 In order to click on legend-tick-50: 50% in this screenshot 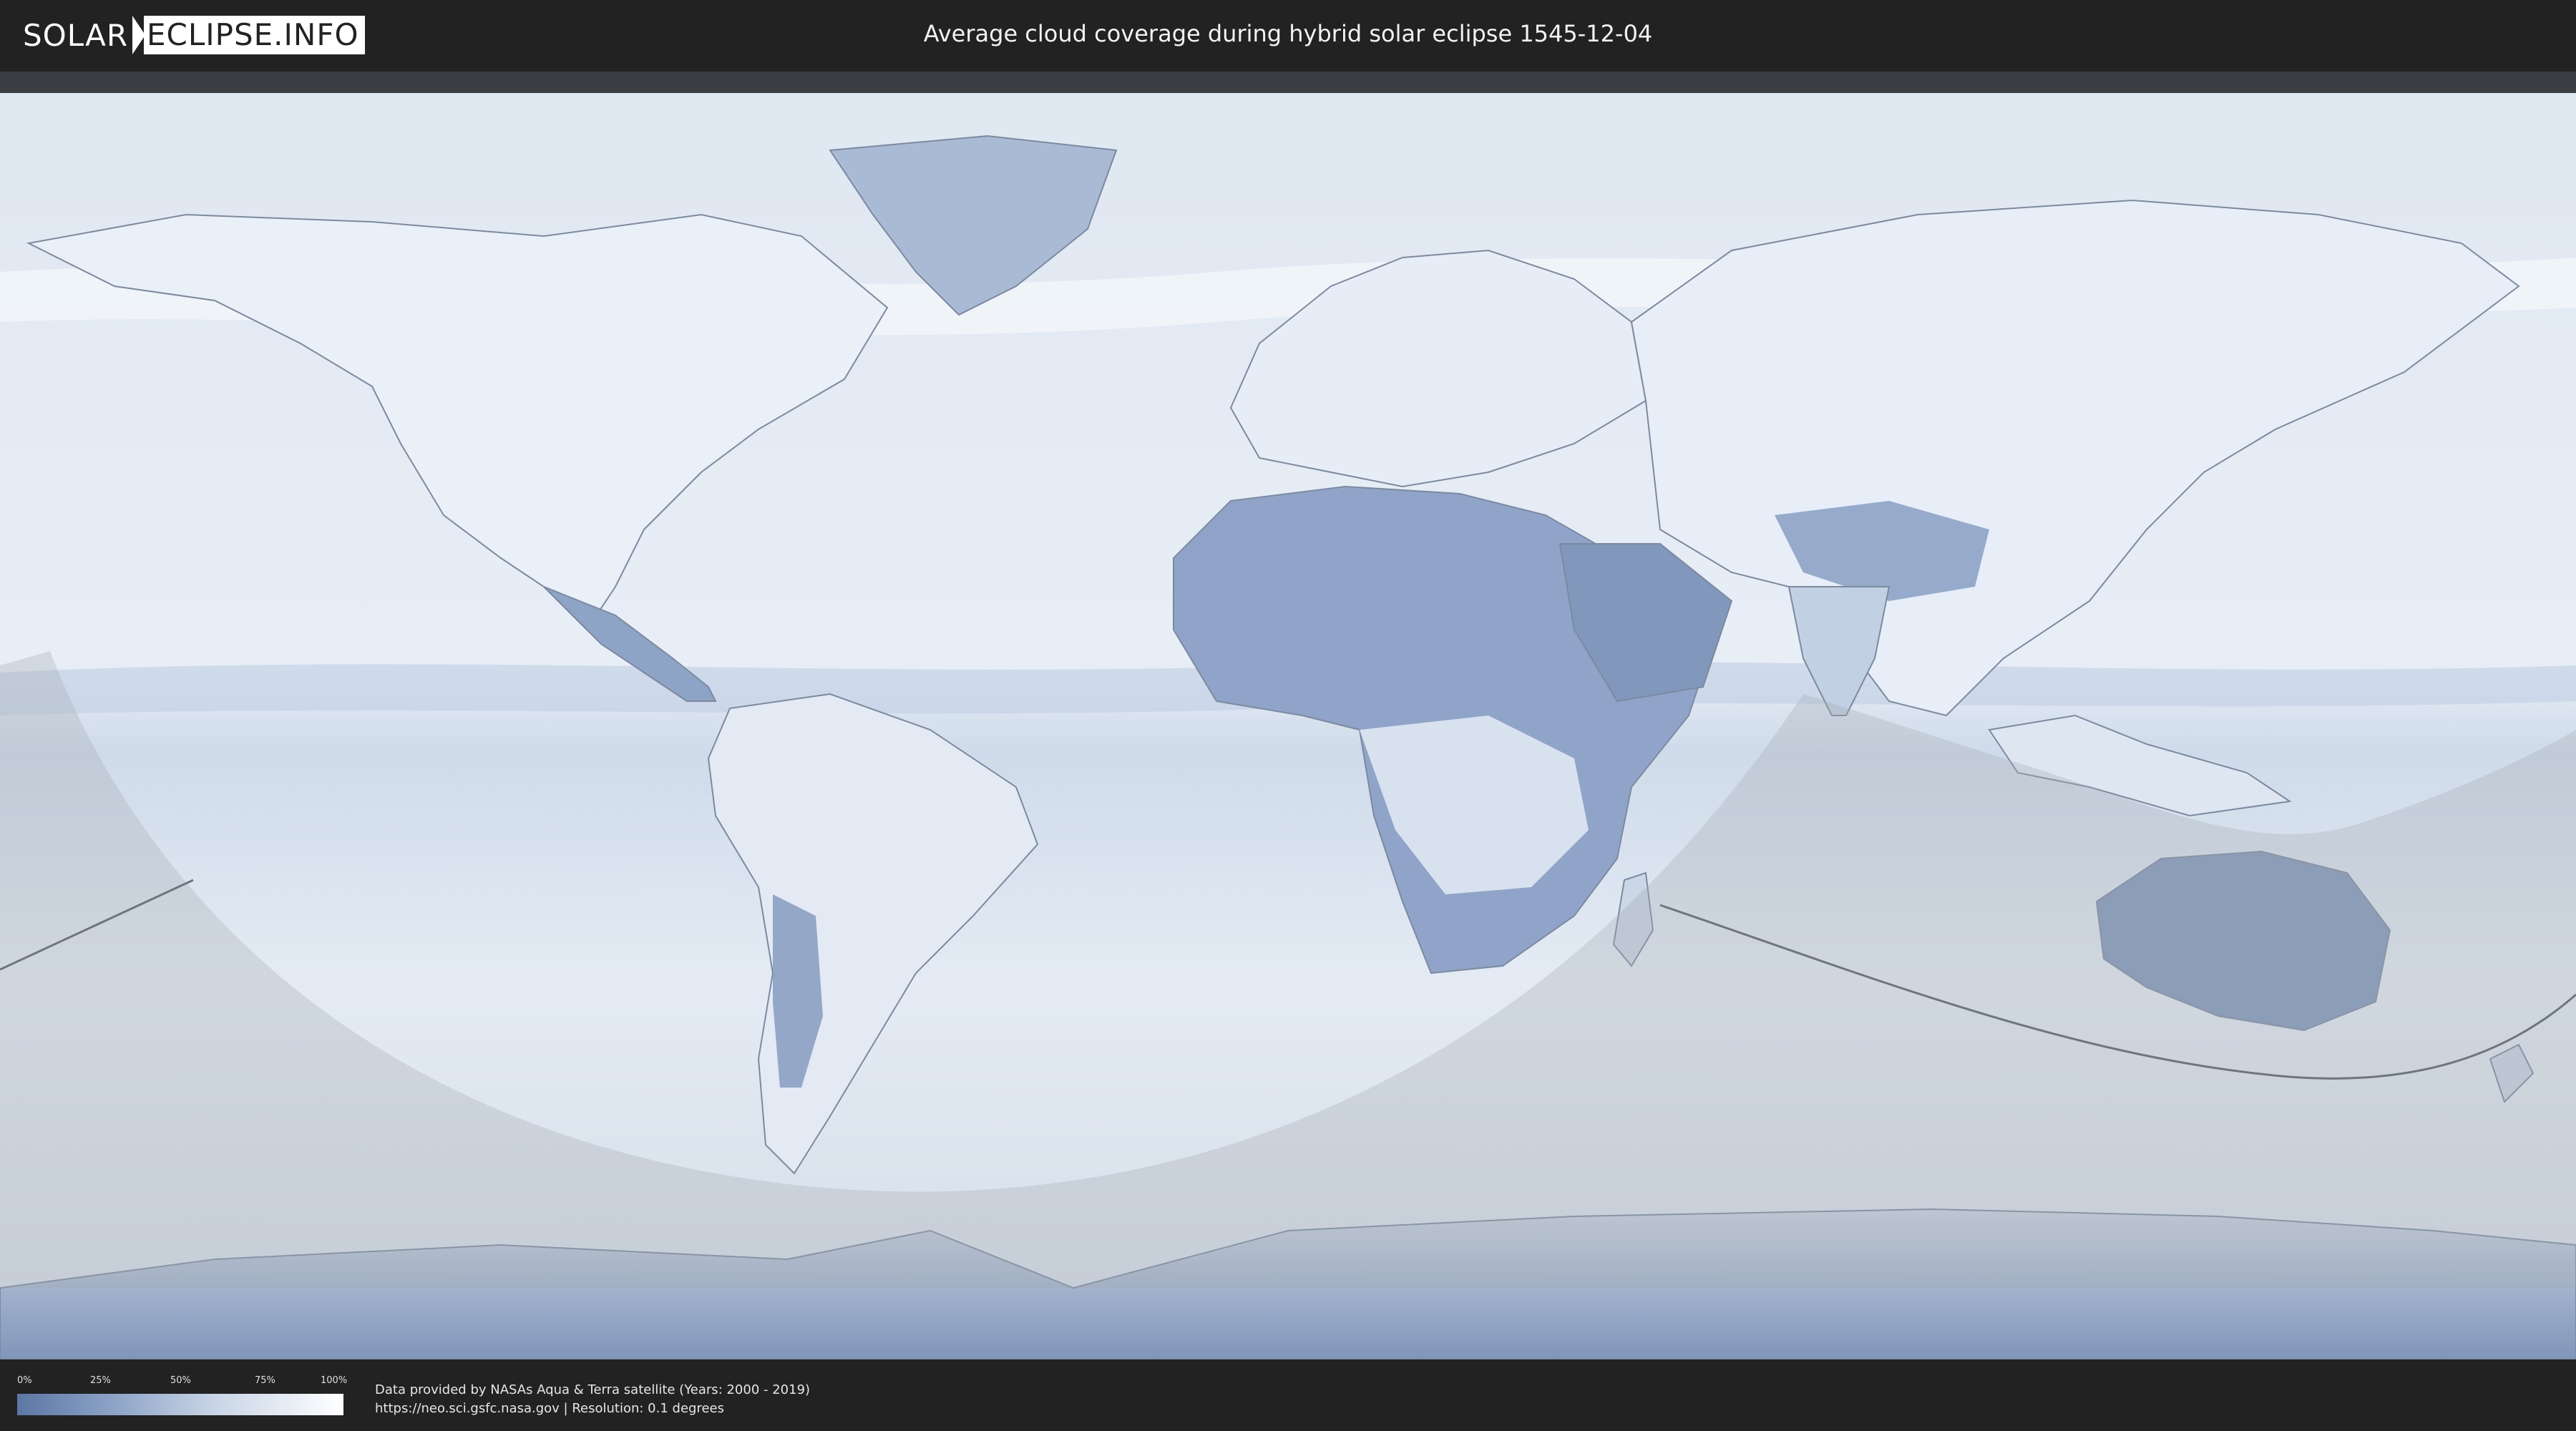, I will do `click(180, 1380)`.